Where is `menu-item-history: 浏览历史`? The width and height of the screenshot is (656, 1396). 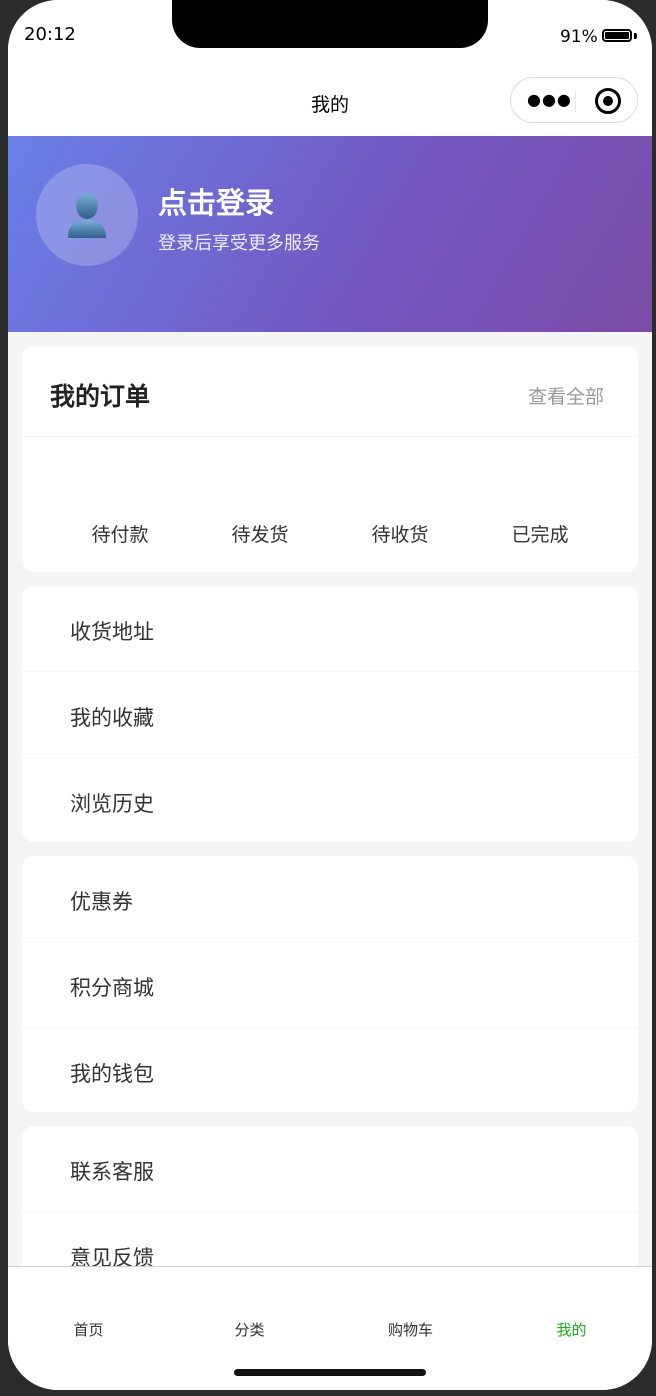 menu-item-history: 浏览历史 is located at coordinates (330, 801).